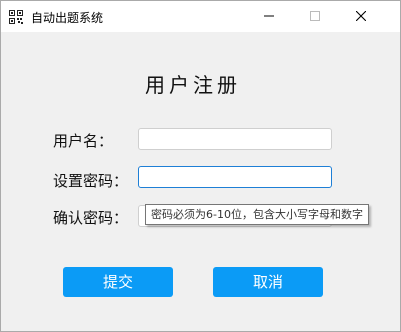 The image size is (401, 332). I want to click on username-label: 用户名：, so click(83, 141).